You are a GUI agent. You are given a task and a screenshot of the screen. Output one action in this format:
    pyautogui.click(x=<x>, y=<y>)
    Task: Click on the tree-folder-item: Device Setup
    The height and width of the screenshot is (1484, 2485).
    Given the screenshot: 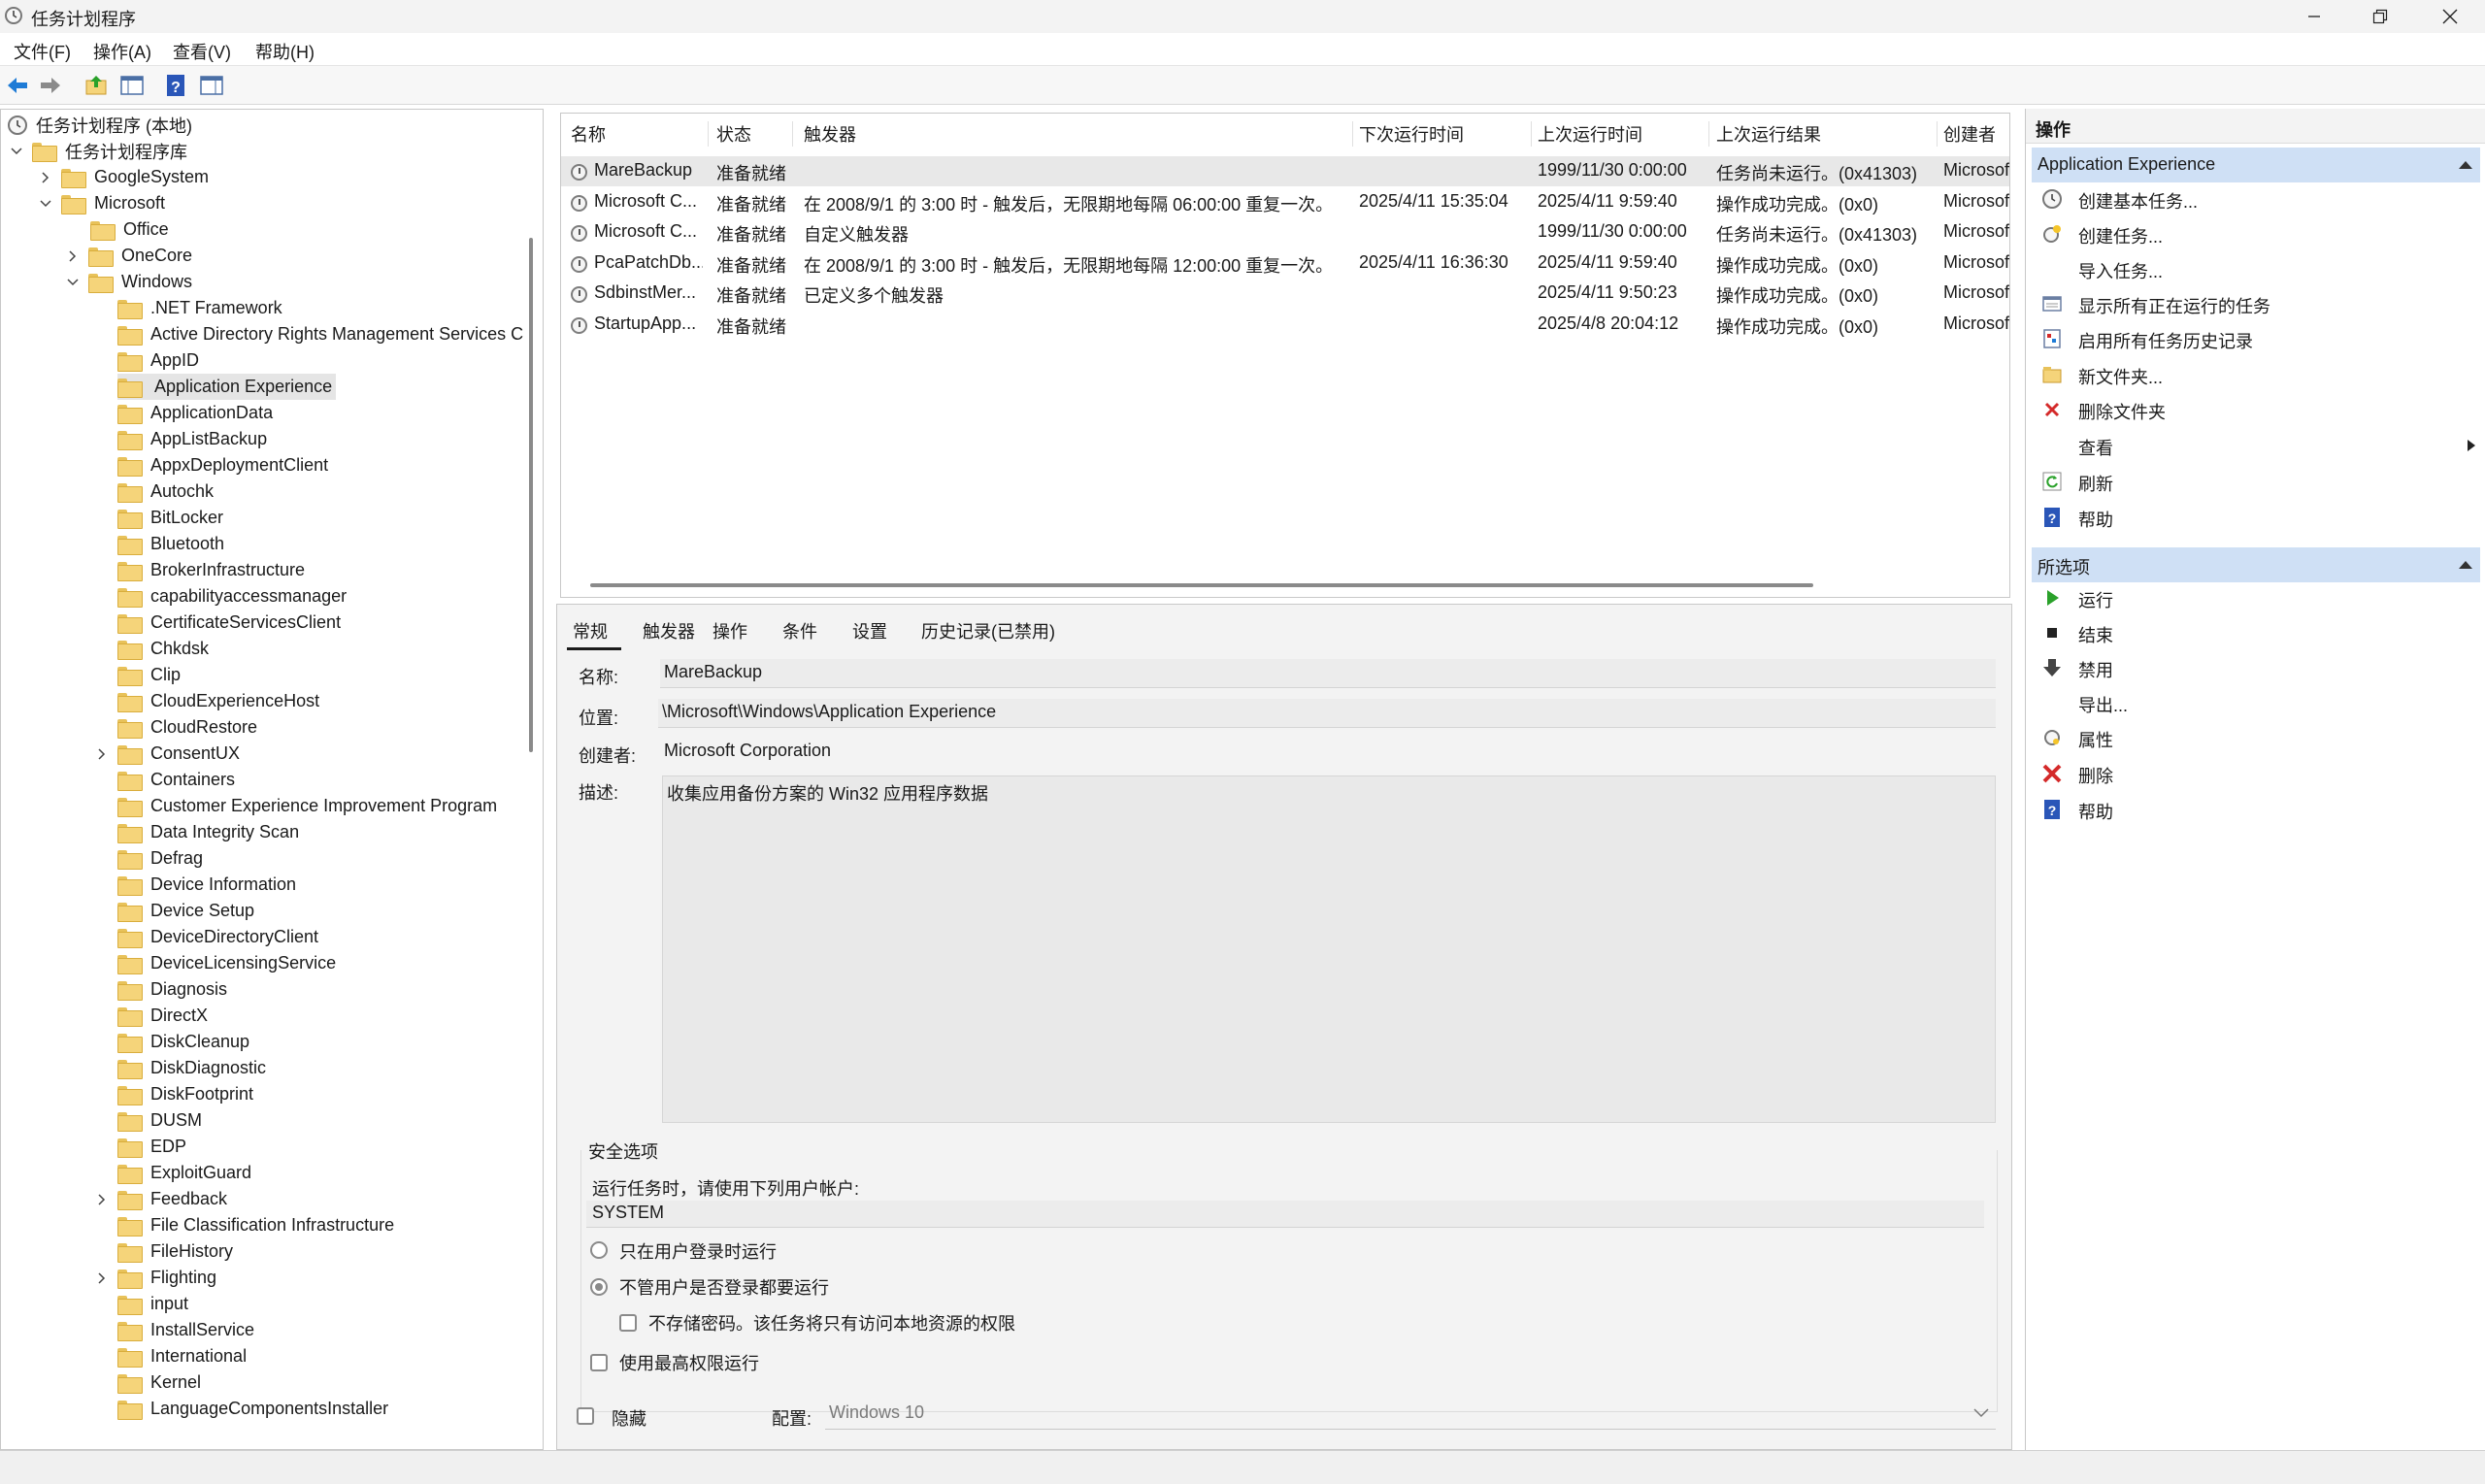 What is the action you would take?
    pyautogui.click(x=186, y=911)
    